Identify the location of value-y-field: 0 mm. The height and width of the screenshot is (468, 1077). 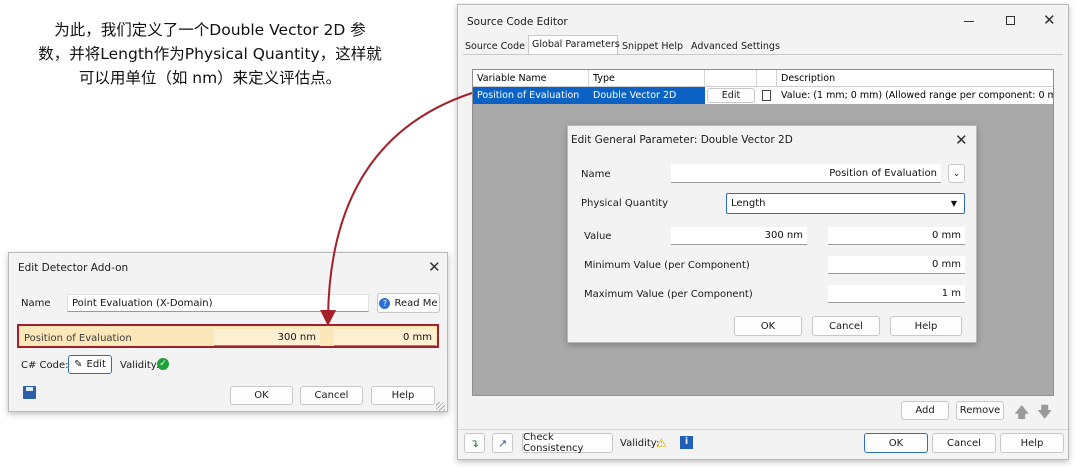
(896, 236).